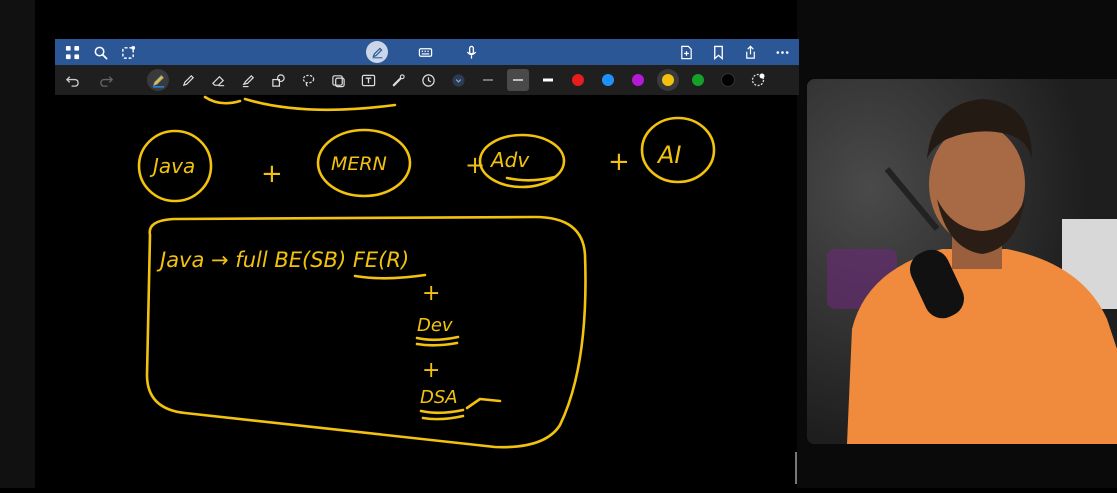 This screenshot has height=493, width=1117. I want to click on word-ai: AI, so click(669, 155).